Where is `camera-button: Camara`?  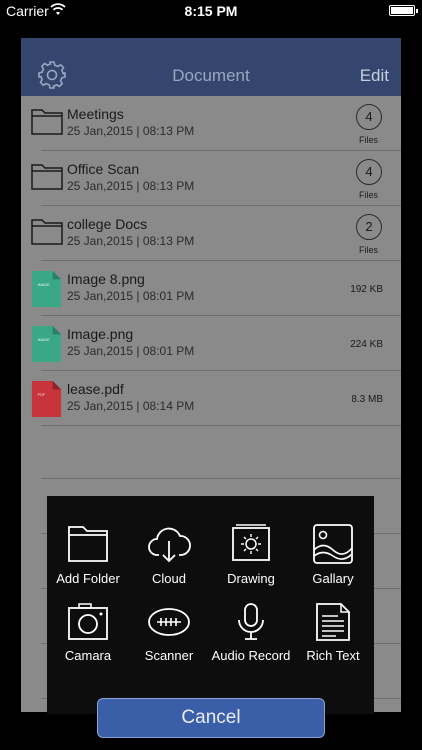 camera-button: Camara is located at coordinates (88, 632).